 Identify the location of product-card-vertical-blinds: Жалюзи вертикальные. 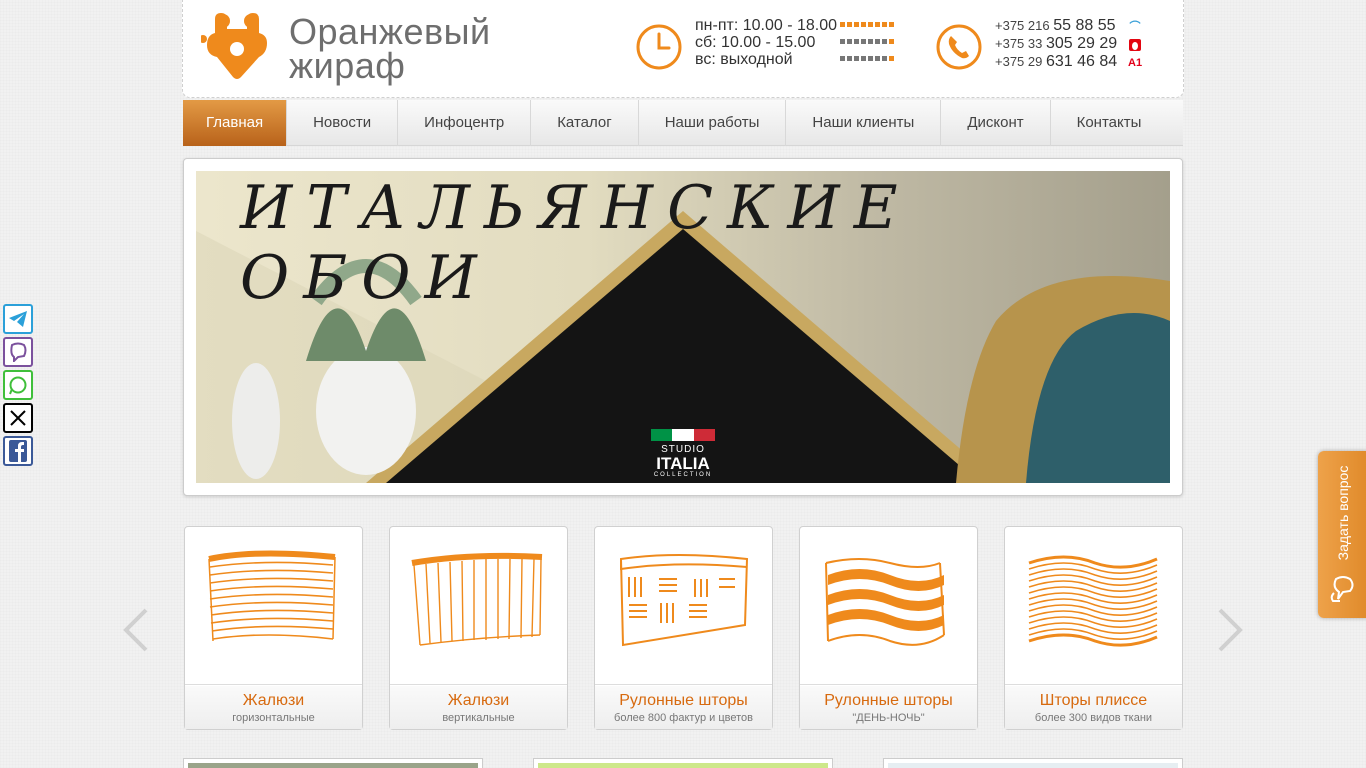
(478, 628).